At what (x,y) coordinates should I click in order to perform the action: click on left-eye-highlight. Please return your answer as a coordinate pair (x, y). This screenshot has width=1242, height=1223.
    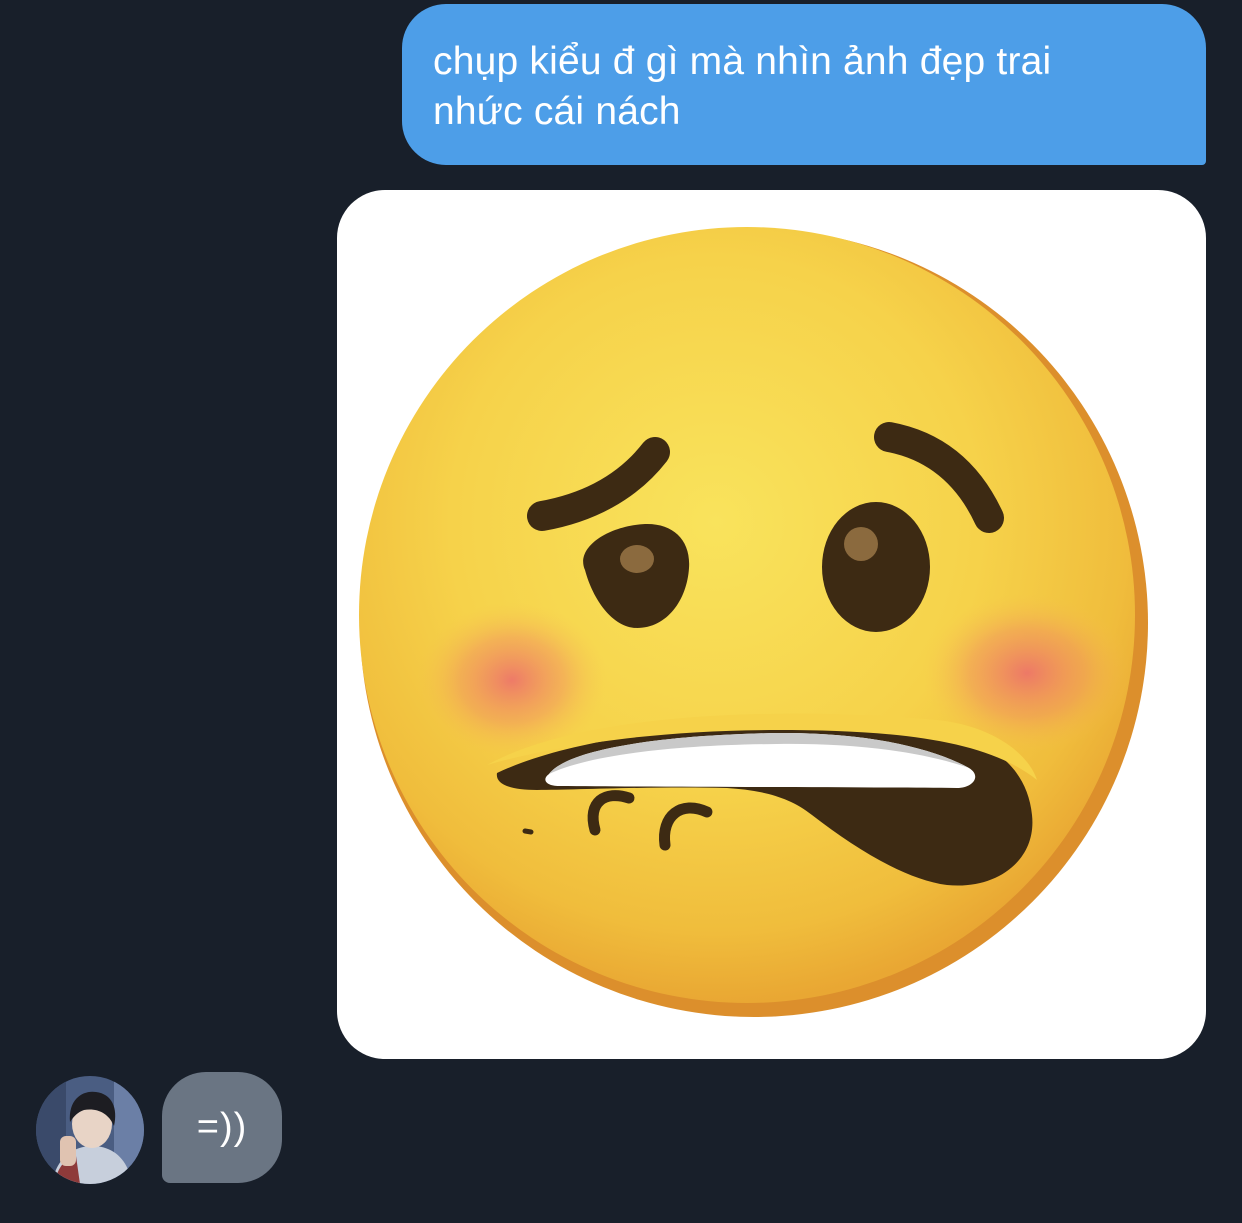
    Looking at the image, I should click on (637, 559).